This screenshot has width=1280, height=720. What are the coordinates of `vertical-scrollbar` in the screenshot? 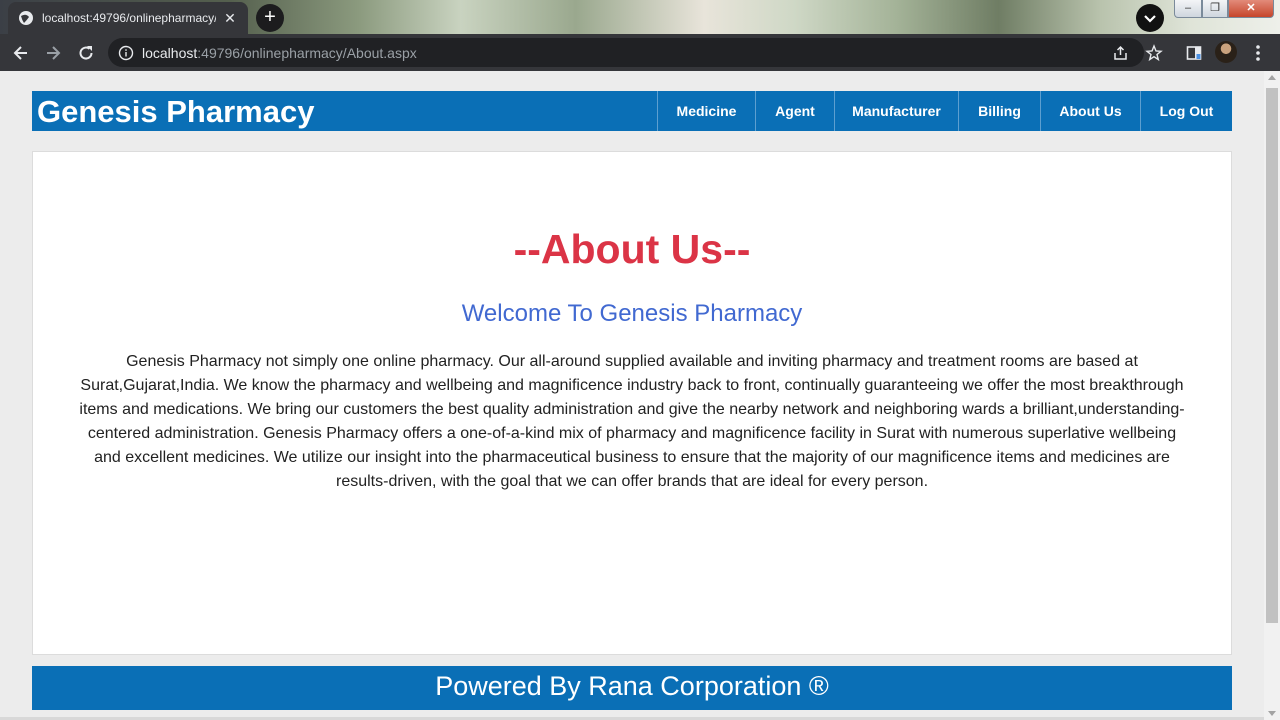 It's located at (1272, 395).